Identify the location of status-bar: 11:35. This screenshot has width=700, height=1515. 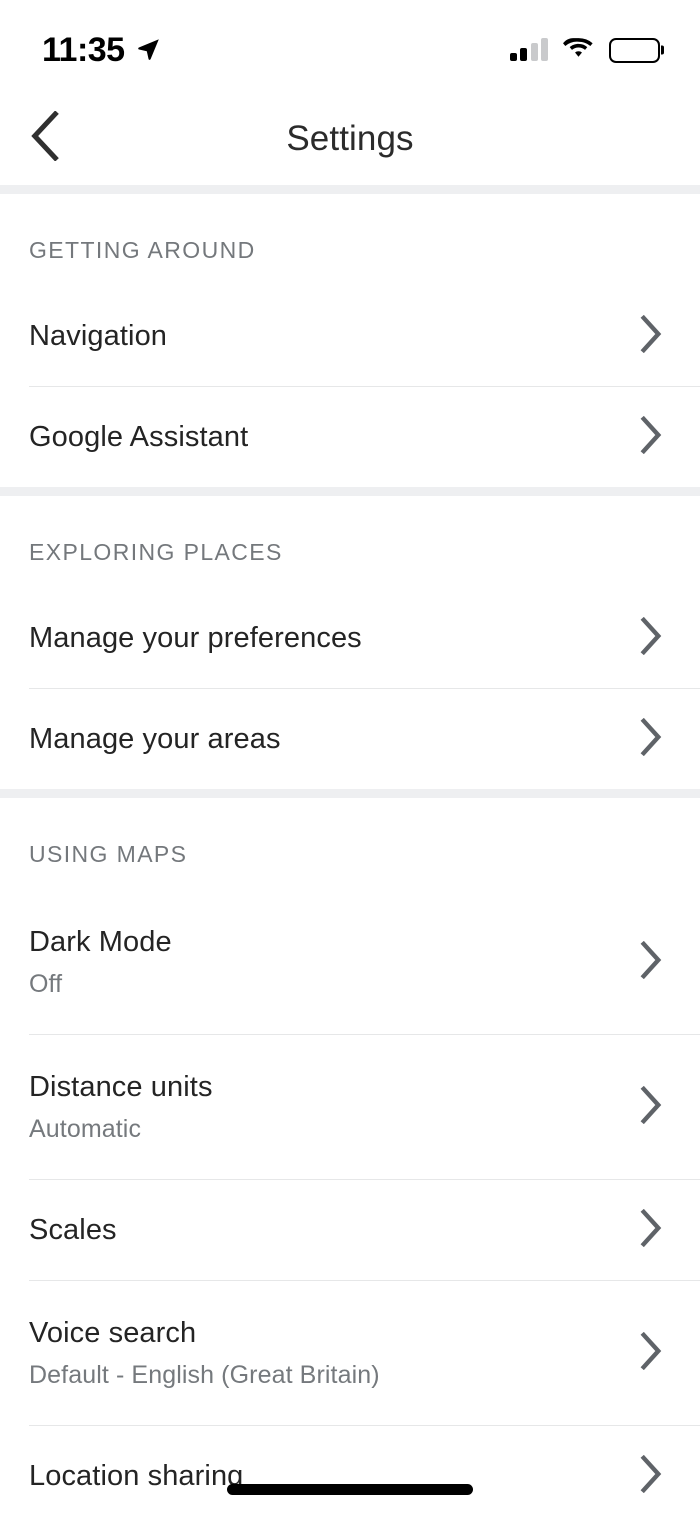
(350, 46).